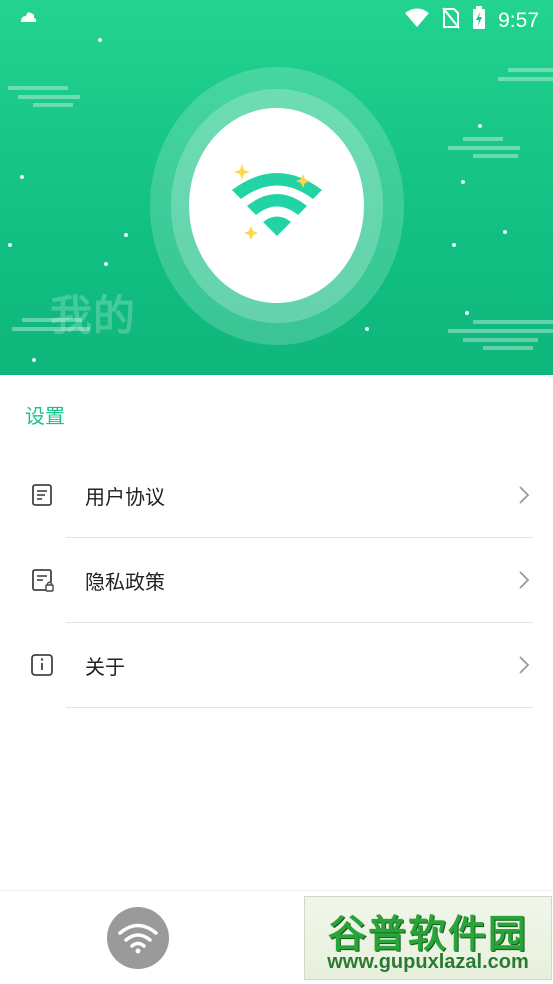  Describe the element at coordinates (417, 20) in the screenshot. I see `wifi-signal-icon` at that location.